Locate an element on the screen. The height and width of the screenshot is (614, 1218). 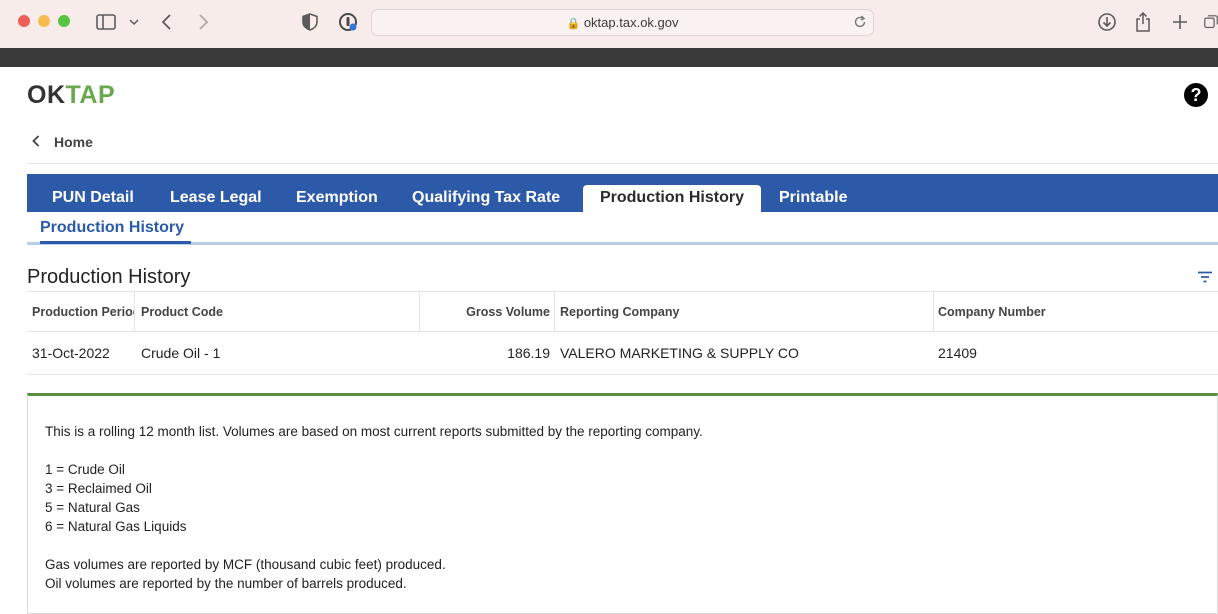
downloads-icon is located at coordinates (1107, 22).